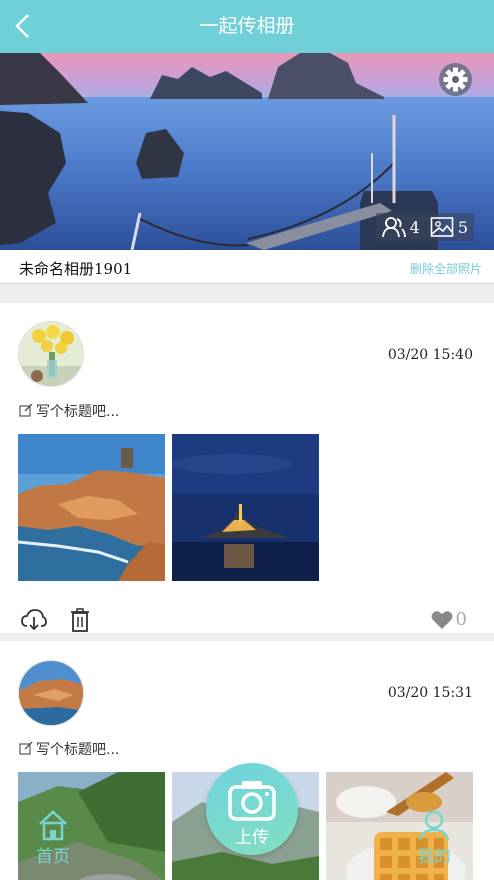 The image size is (494, 880). Describe the element at coordinates (424, 227) in the screenshot. I see `album-stats: 4 5` at that location.